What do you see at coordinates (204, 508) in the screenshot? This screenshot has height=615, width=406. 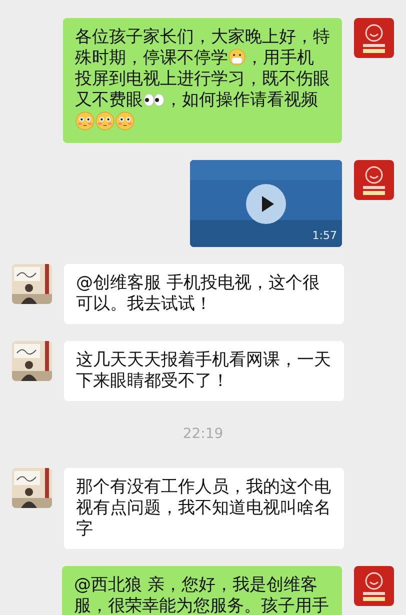 I see `message-text-bubble: 那个有没有工作人员，我的这个电视有点问题，我不知道电视叫啥名字` at bounding box center [204, 508].